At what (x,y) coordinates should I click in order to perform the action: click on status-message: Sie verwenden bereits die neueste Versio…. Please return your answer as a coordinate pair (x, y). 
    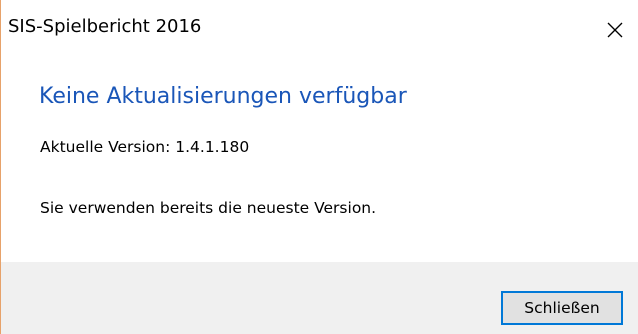
    Looking at the image, I should click on (208, 208).